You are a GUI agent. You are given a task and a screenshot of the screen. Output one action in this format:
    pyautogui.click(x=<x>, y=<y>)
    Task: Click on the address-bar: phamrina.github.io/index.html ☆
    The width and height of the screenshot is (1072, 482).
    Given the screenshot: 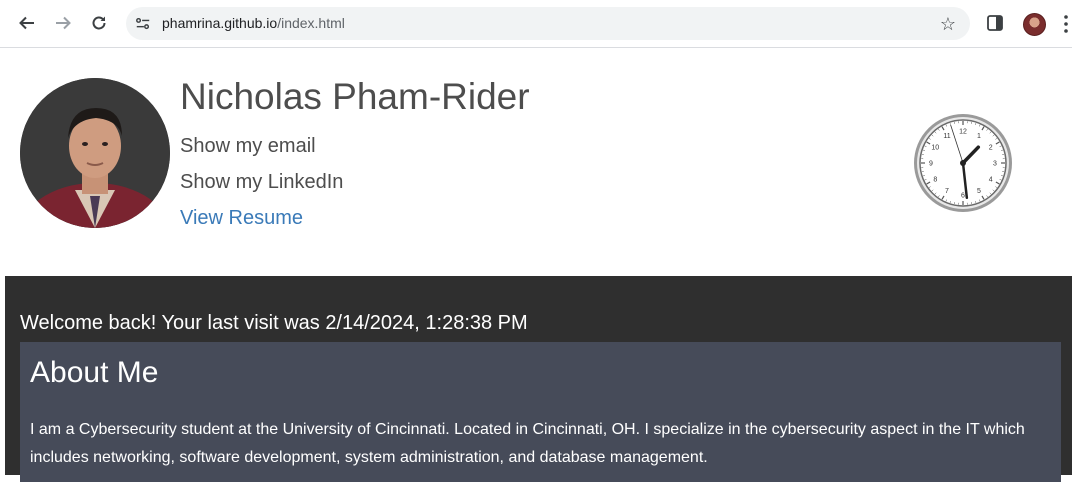 What is the action you would take?
    pyautogui.click(x=548, y=23)
    